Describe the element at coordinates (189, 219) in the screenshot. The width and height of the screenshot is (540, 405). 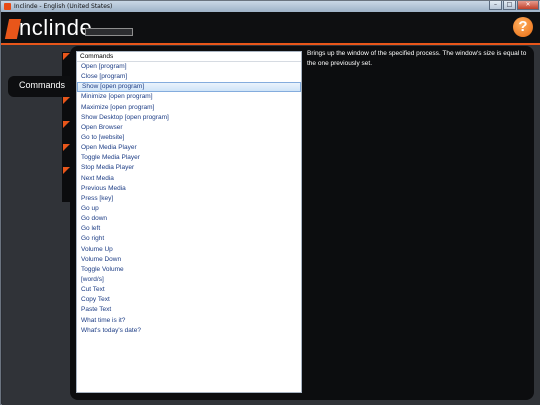
I see `command-list-item: Go down` at that location.